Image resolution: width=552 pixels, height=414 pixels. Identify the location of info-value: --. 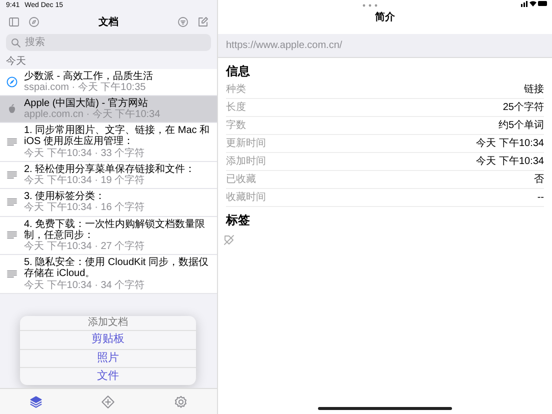
(540, 198).